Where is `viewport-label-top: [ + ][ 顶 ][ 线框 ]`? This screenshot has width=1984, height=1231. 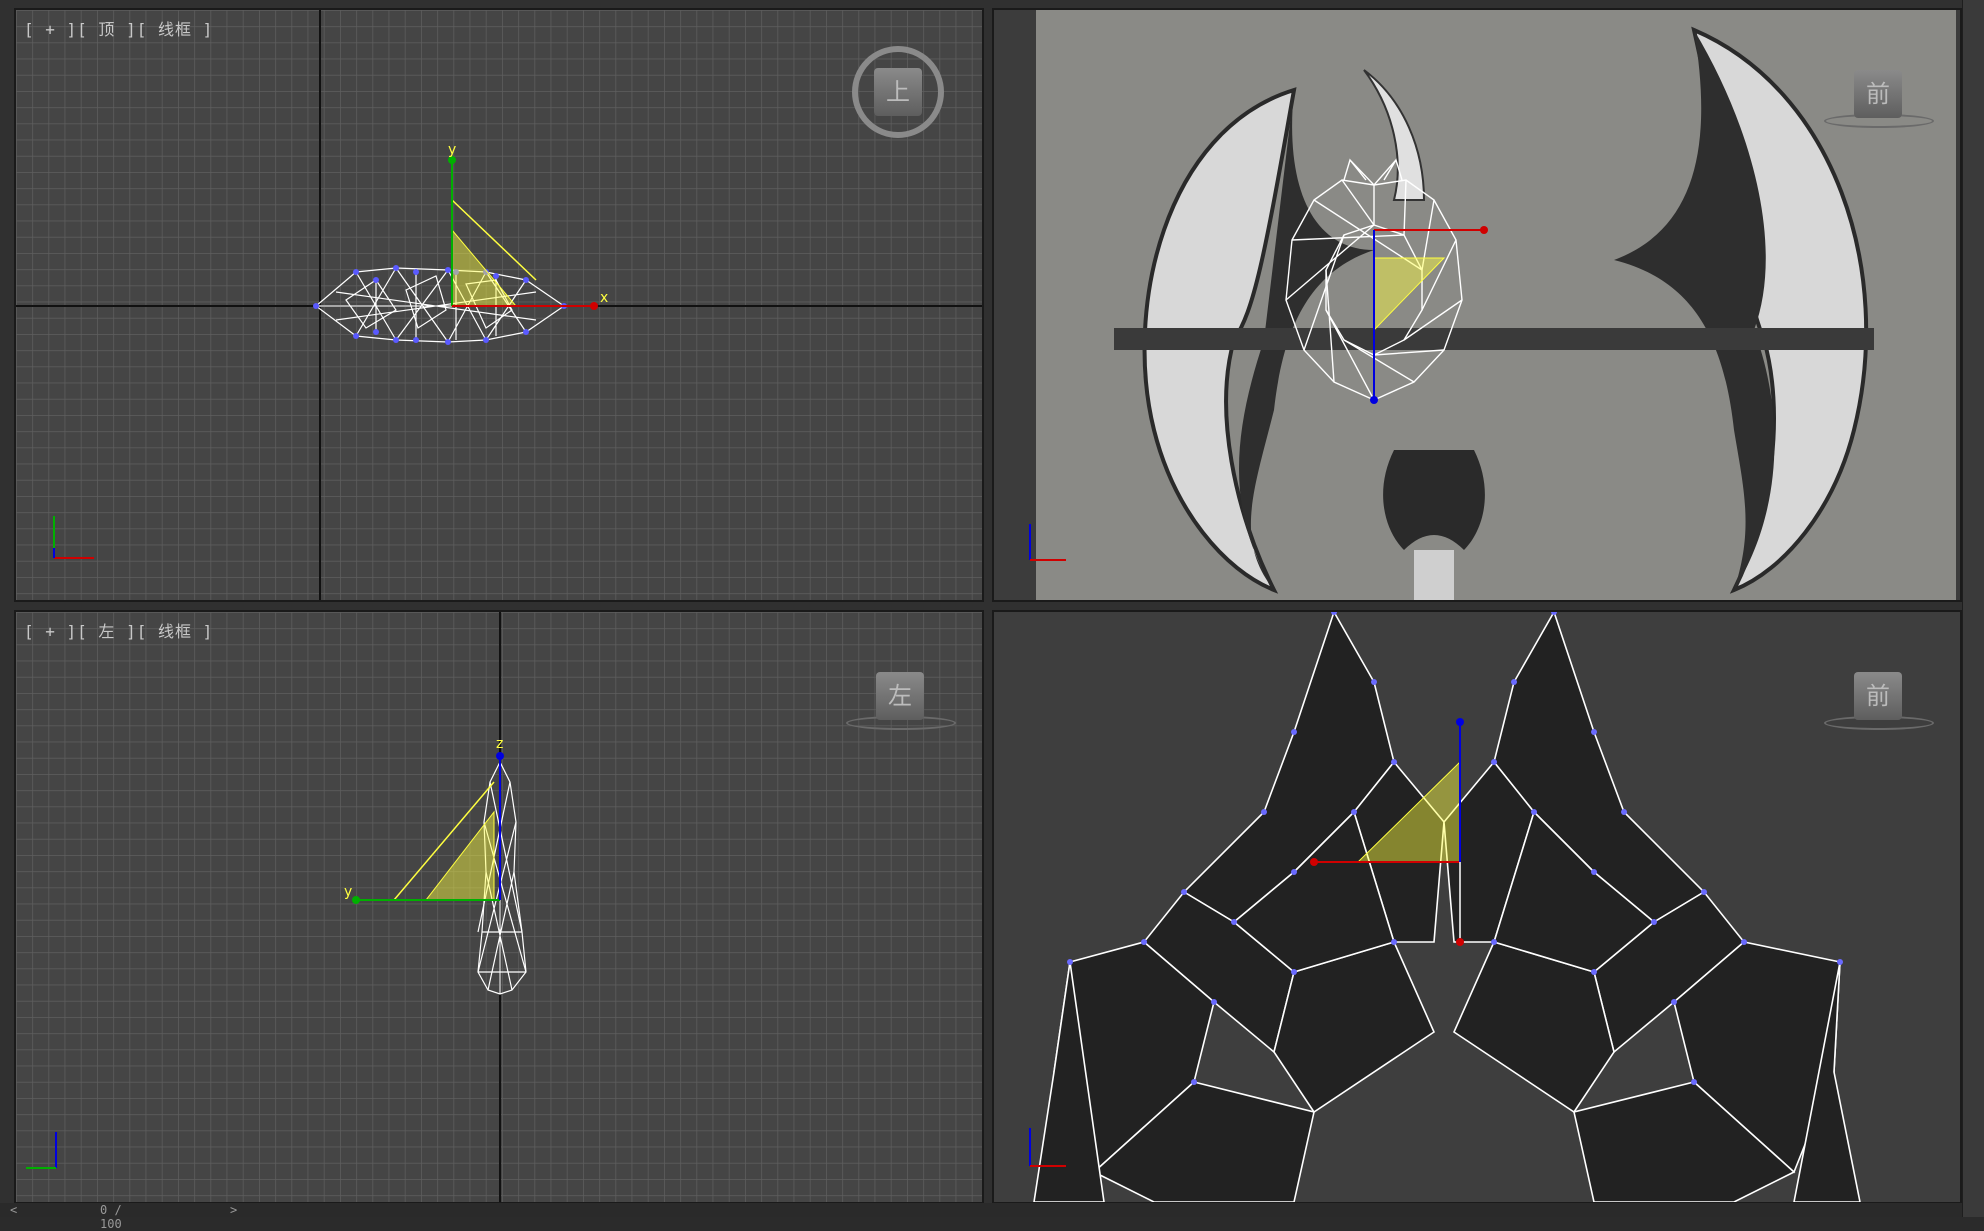
viewport-label-top: [ + ][ 顶 ][ 线框 ] is located at coordinates (118, 28).